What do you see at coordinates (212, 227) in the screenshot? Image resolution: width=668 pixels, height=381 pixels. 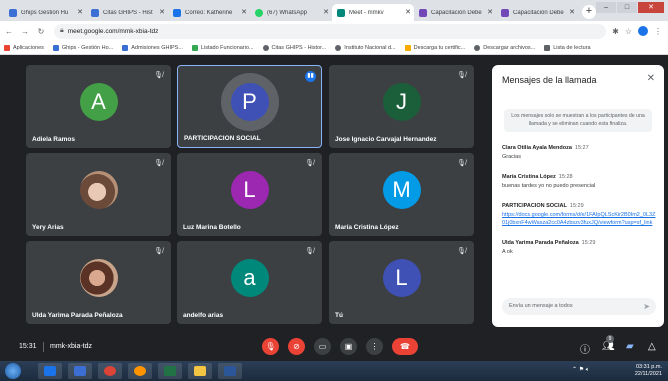 I see `participant-name: Luz Marina Botello` at bounding box center [212, 227].